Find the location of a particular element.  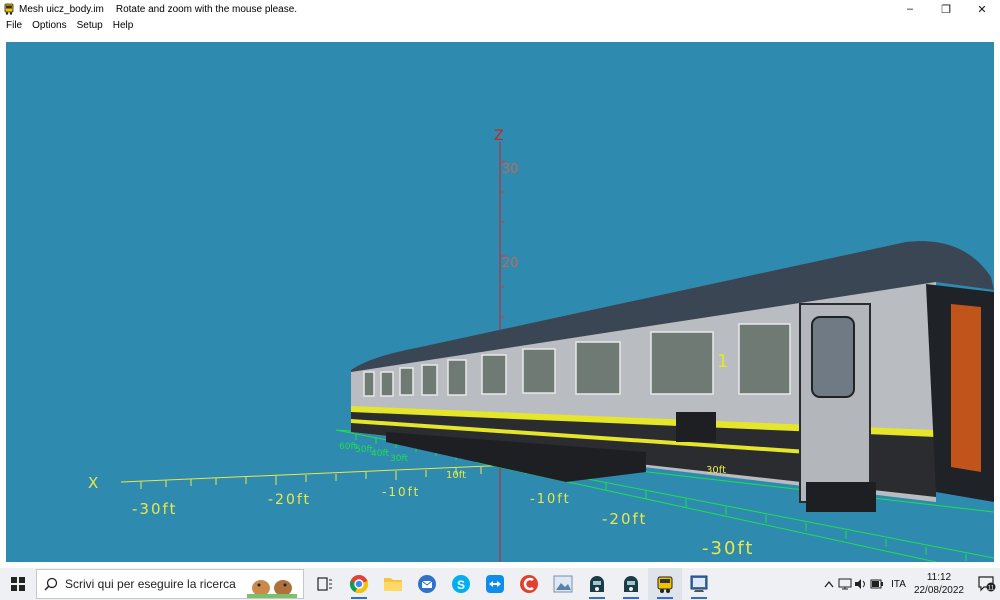

x-tick-neg30-right: -30ft is located at coordinates (728, 548).